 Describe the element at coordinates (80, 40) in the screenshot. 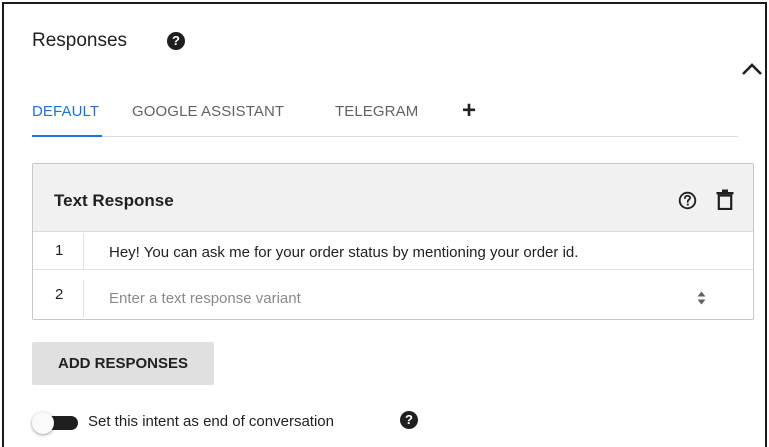

I see `section-title: Responses` at that location.